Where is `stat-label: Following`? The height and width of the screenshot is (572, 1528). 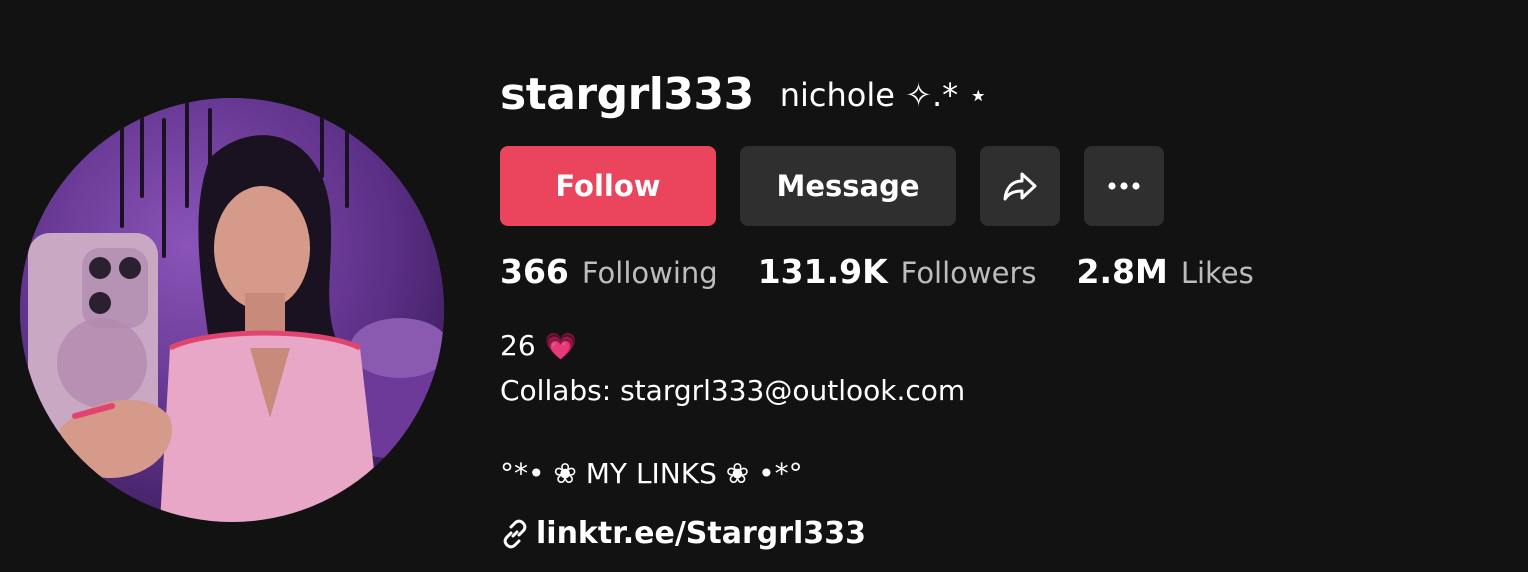 stat-label: Following is located at coordinates (649, 273).